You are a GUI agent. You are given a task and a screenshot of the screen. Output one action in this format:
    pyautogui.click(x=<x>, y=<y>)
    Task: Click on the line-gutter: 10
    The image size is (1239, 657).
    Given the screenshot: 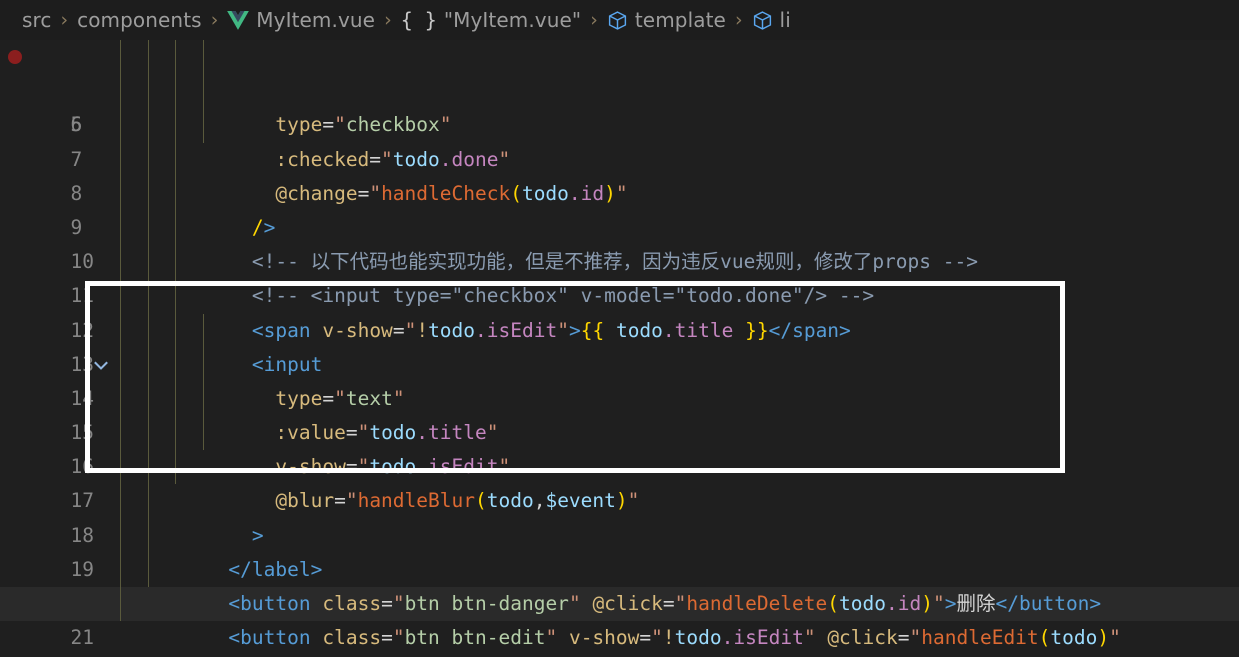 What is the action you would take?
    pyautogui.click(x=46, y=242)
    